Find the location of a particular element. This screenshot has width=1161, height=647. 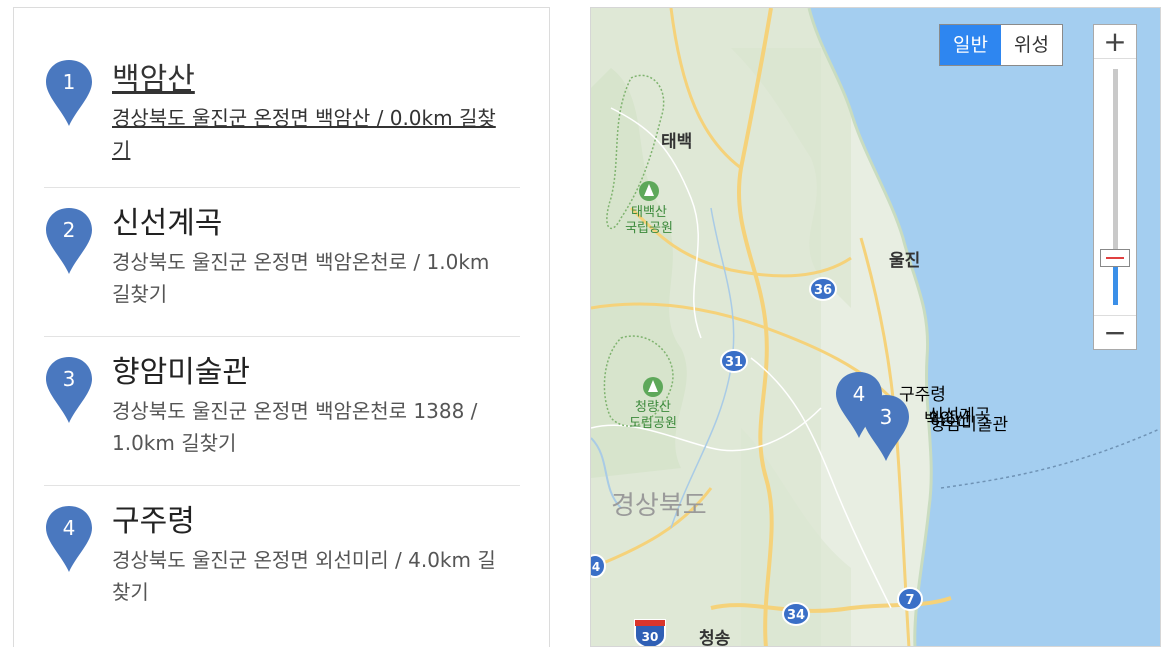

zoom-slider-handle is located at coordinates (1115, 258).